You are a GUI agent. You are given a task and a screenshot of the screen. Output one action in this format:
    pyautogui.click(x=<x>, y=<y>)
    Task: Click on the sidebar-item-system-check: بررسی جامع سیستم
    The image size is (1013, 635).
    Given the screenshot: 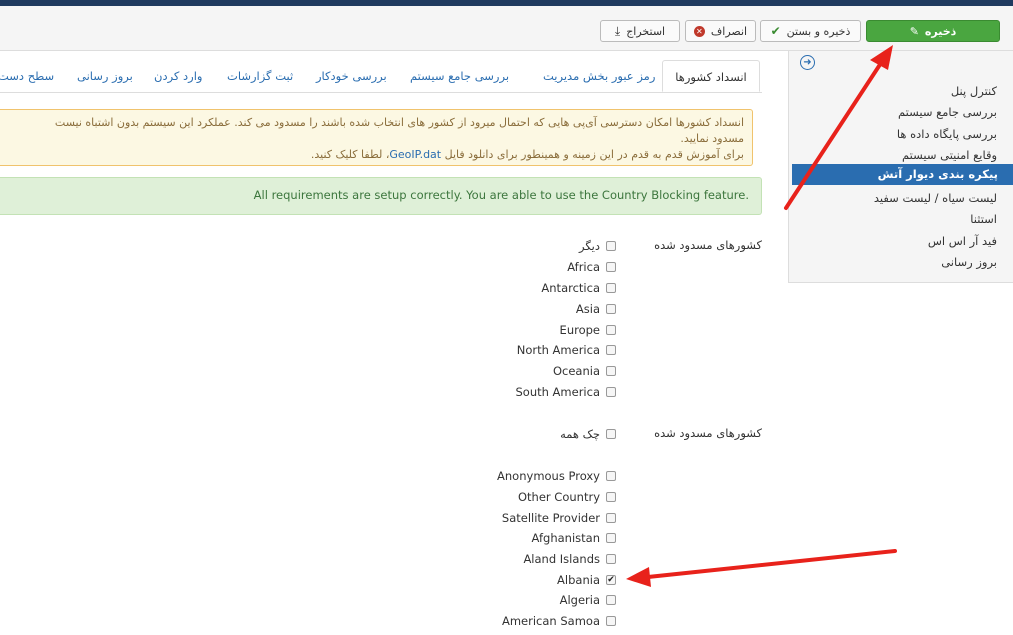 What is the action you would take?
    pyautogui.click(x=947, y=112)
    